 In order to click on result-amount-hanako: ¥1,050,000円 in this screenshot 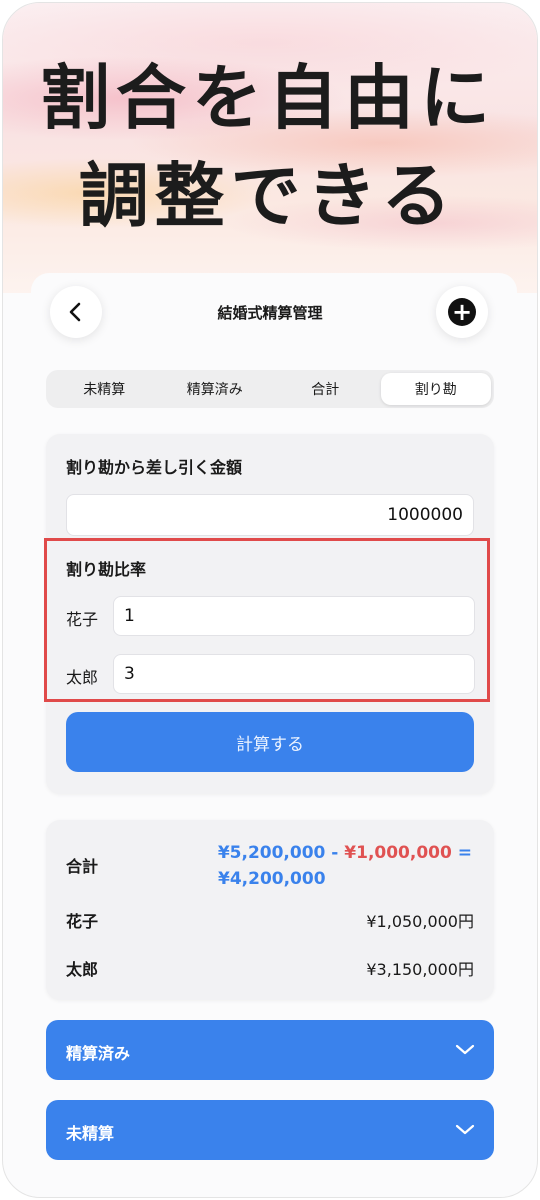, I will do `click(420, 921)`.